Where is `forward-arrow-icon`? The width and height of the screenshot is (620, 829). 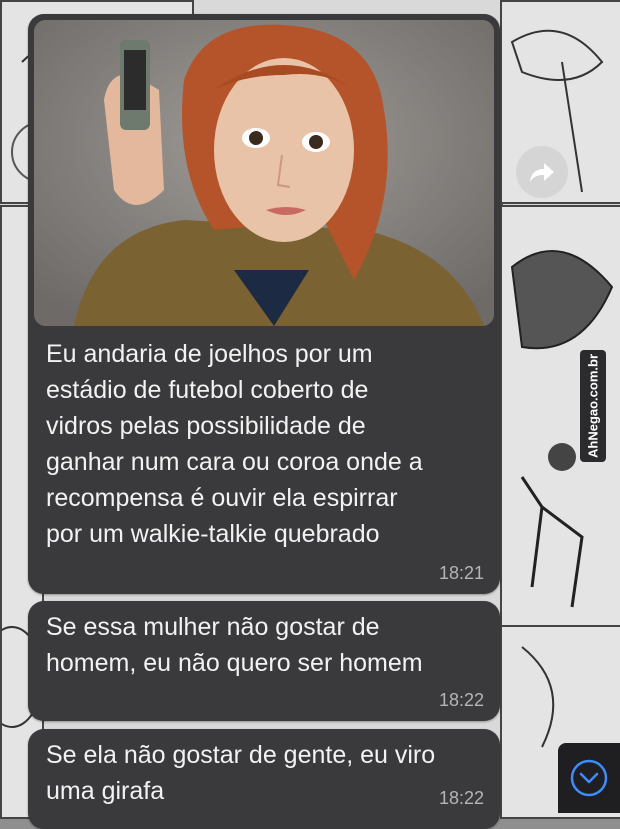
forward-arrow-icon is located at coordinates (542, 172).